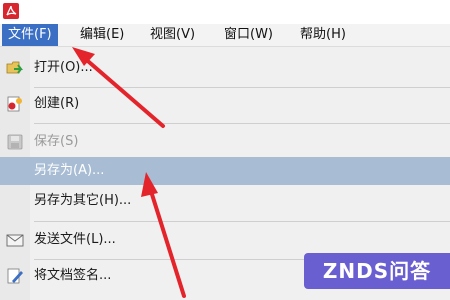 The width and height of the screenshot is (450, 300). Describe the element at coordinates (15, 68) in the screenshot. I see `open-folder-icon` at that location.